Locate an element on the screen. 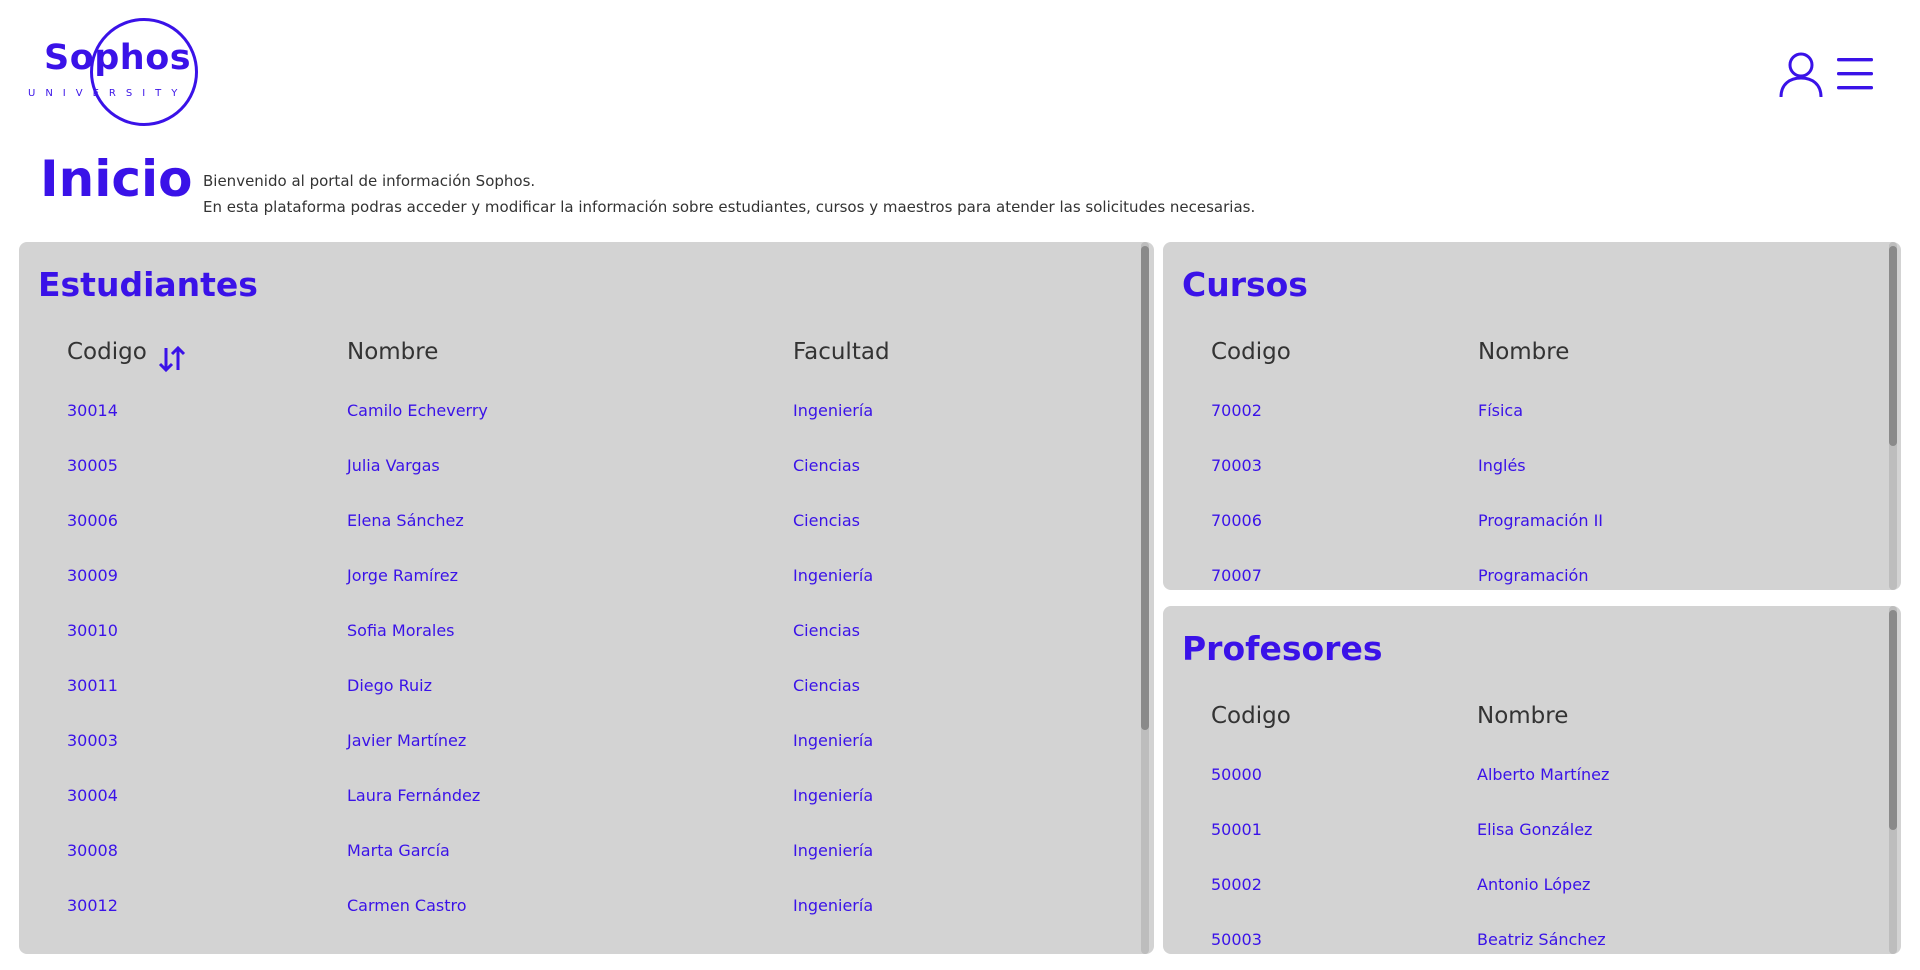 The height and width of the screenshot is (970, 1920). teachers-cell-nombre: Alberto Martínez is located at coordinates (1543, 774).